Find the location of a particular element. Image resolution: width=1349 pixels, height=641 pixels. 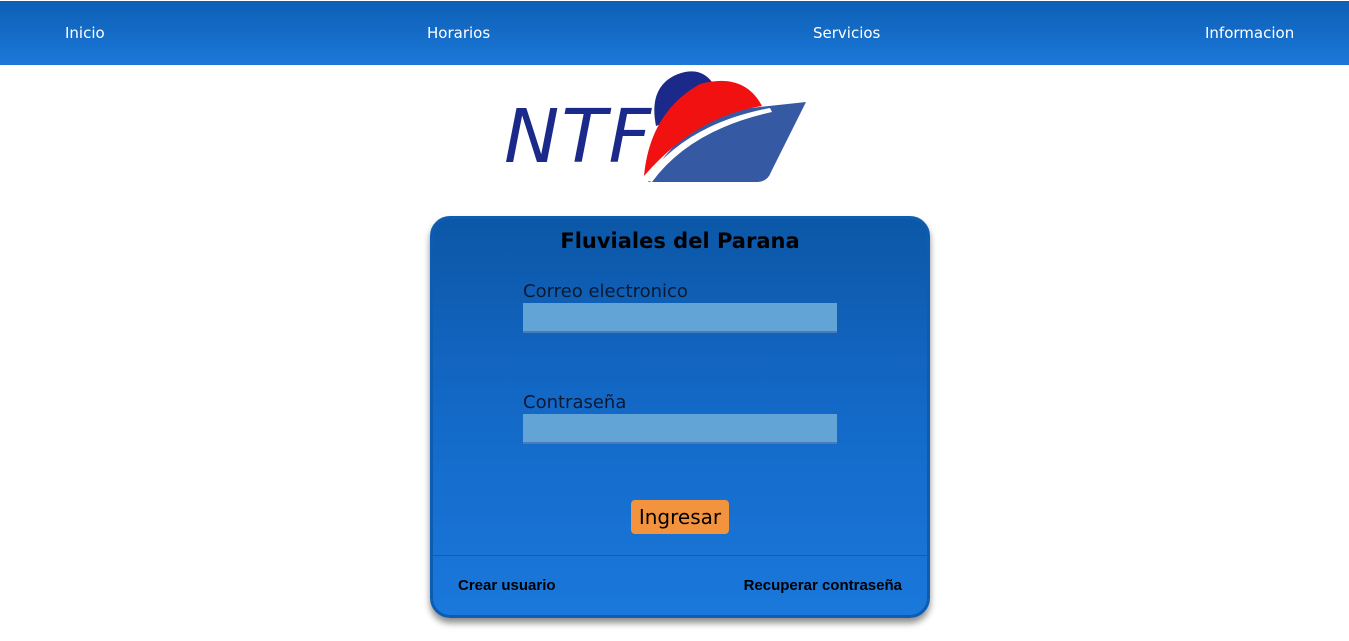

password-input is located at coordinates (680, 429).